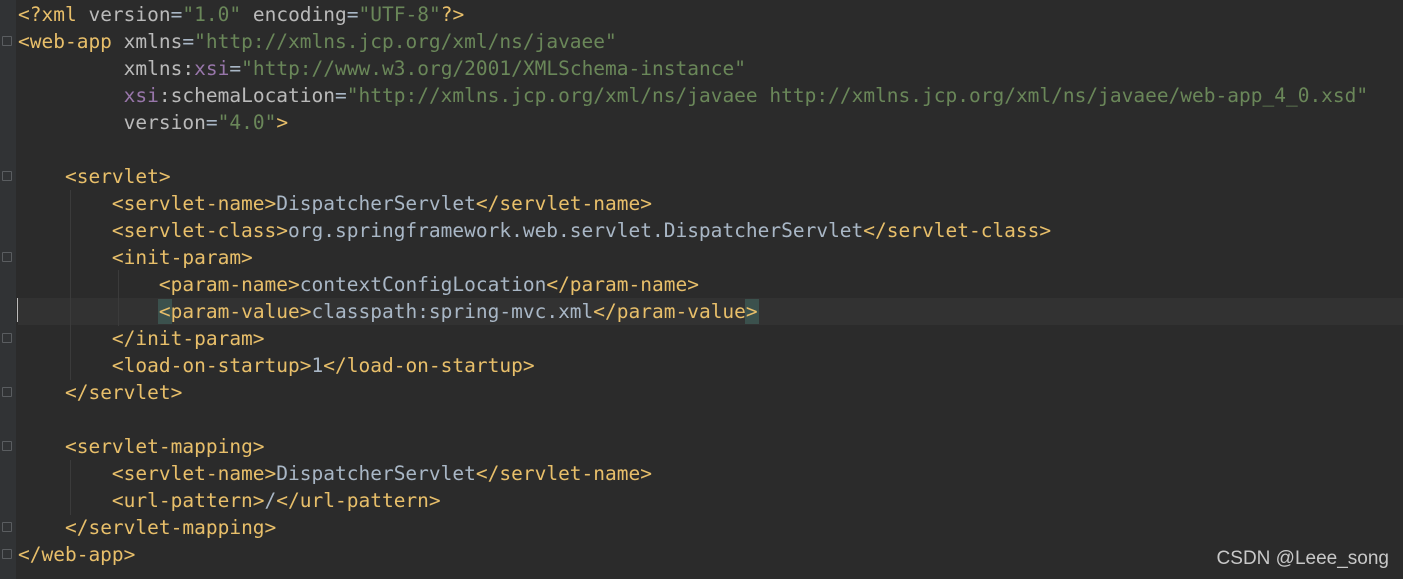 The height and width of the screenshot is (579, 1403). I want to click on code-token: <web-app, so click(71, 41).